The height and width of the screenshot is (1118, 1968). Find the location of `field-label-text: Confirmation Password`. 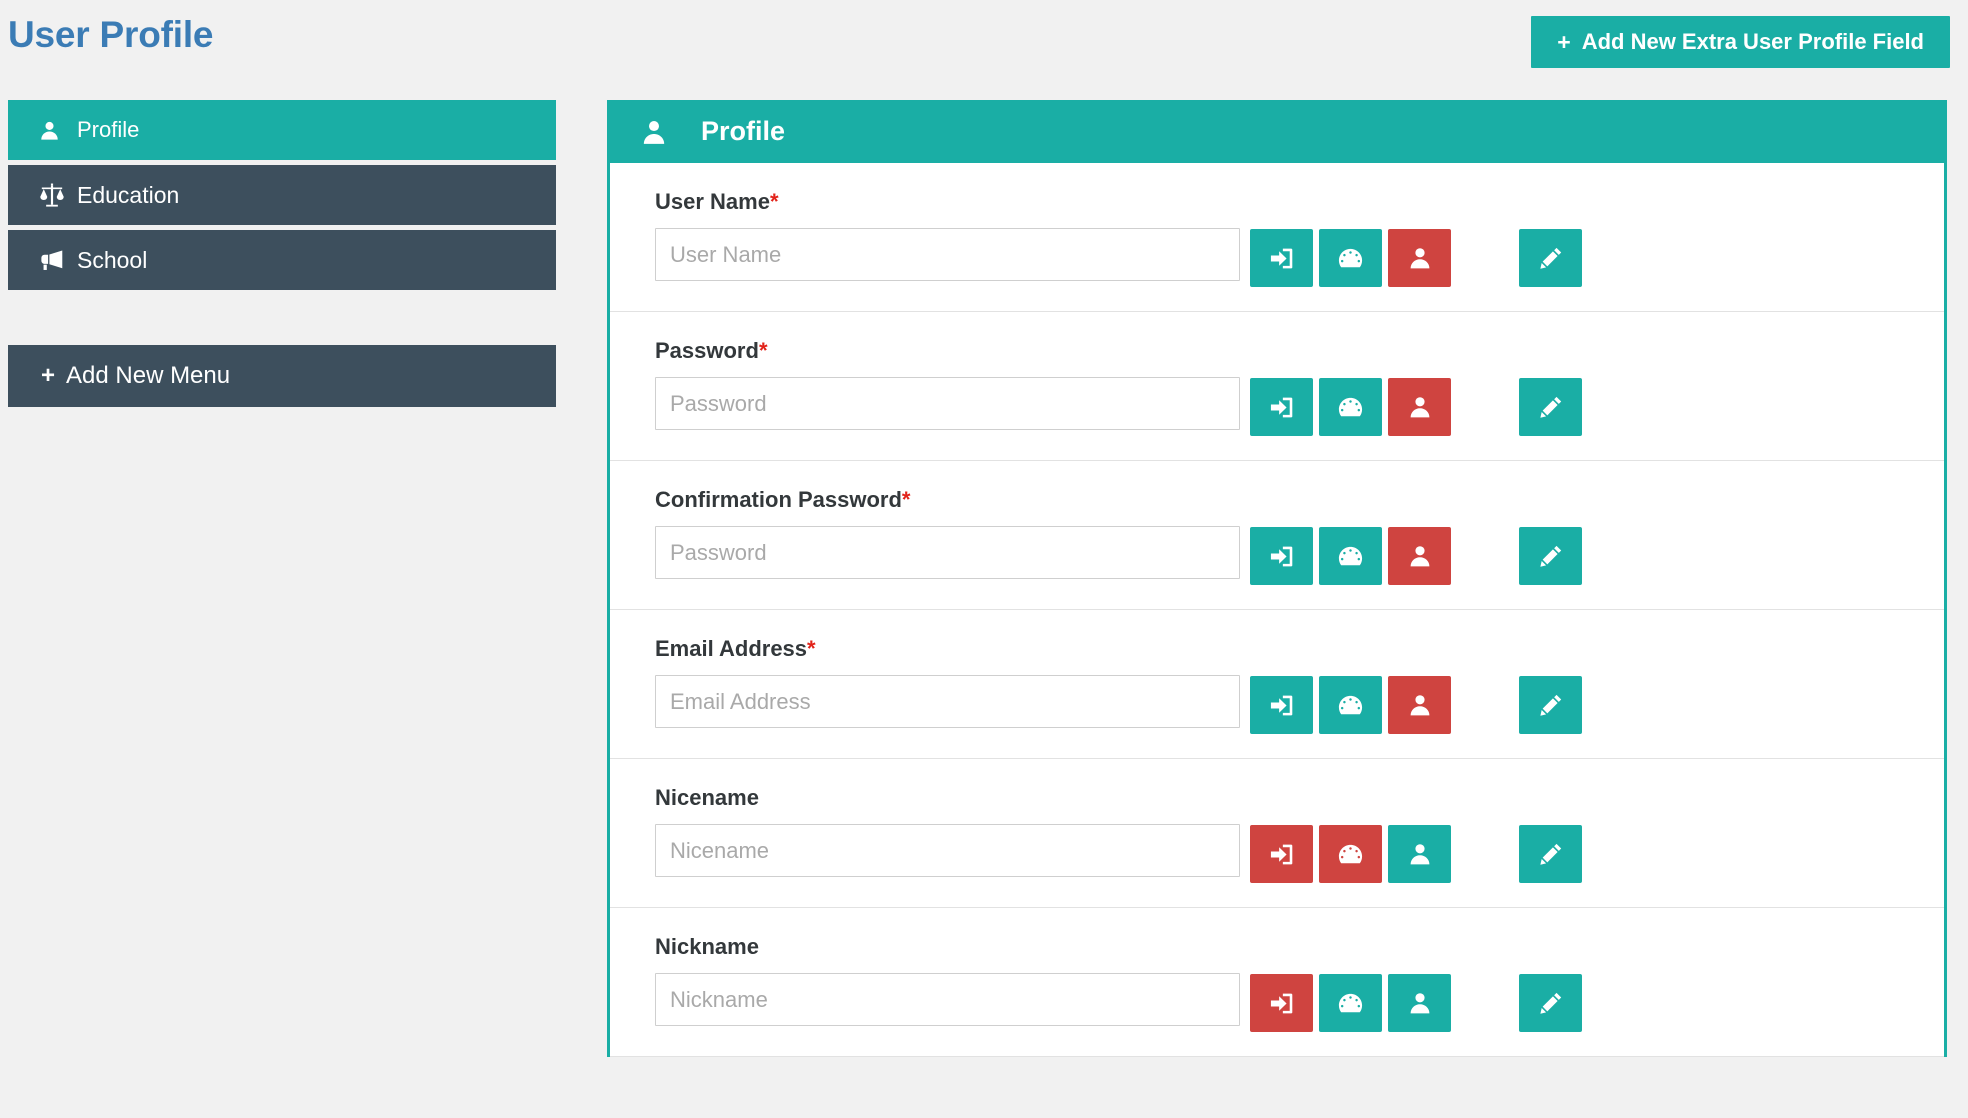

field-label-text: Confirmation Password is located at coordinates (778, 499).